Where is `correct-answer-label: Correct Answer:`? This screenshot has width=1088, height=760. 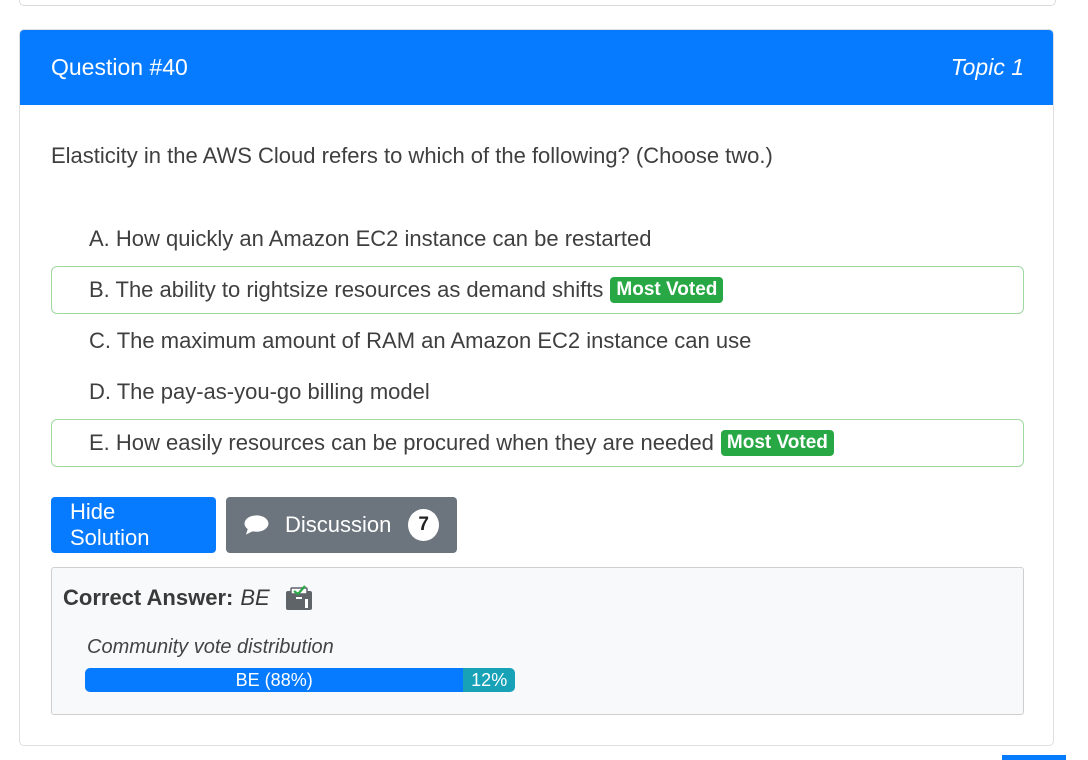
correct-answer-label: Correct Answer: is located at coordinates (148, 597).